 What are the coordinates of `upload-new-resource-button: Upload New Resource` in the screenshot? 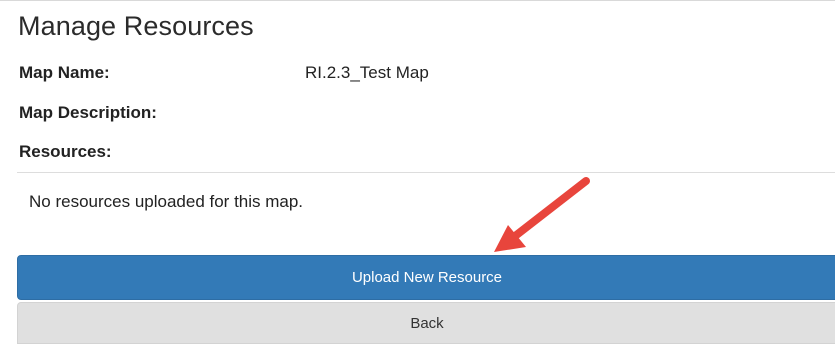 It's located at (426, 277).